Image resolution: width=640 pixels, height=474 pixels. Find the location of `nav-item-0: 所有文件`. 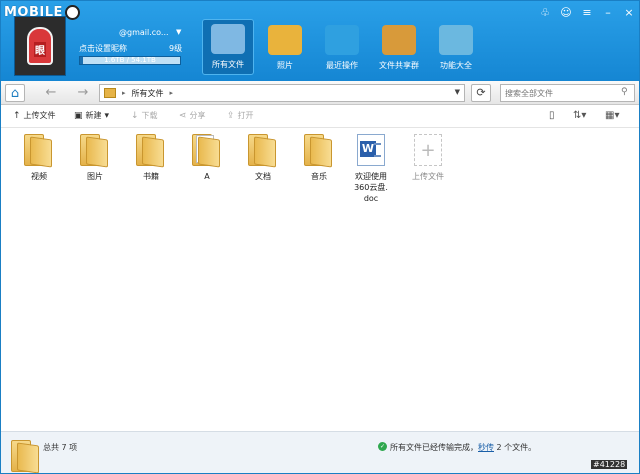

nav-item-0: 所有文件 is located at coordinates (228, 47).